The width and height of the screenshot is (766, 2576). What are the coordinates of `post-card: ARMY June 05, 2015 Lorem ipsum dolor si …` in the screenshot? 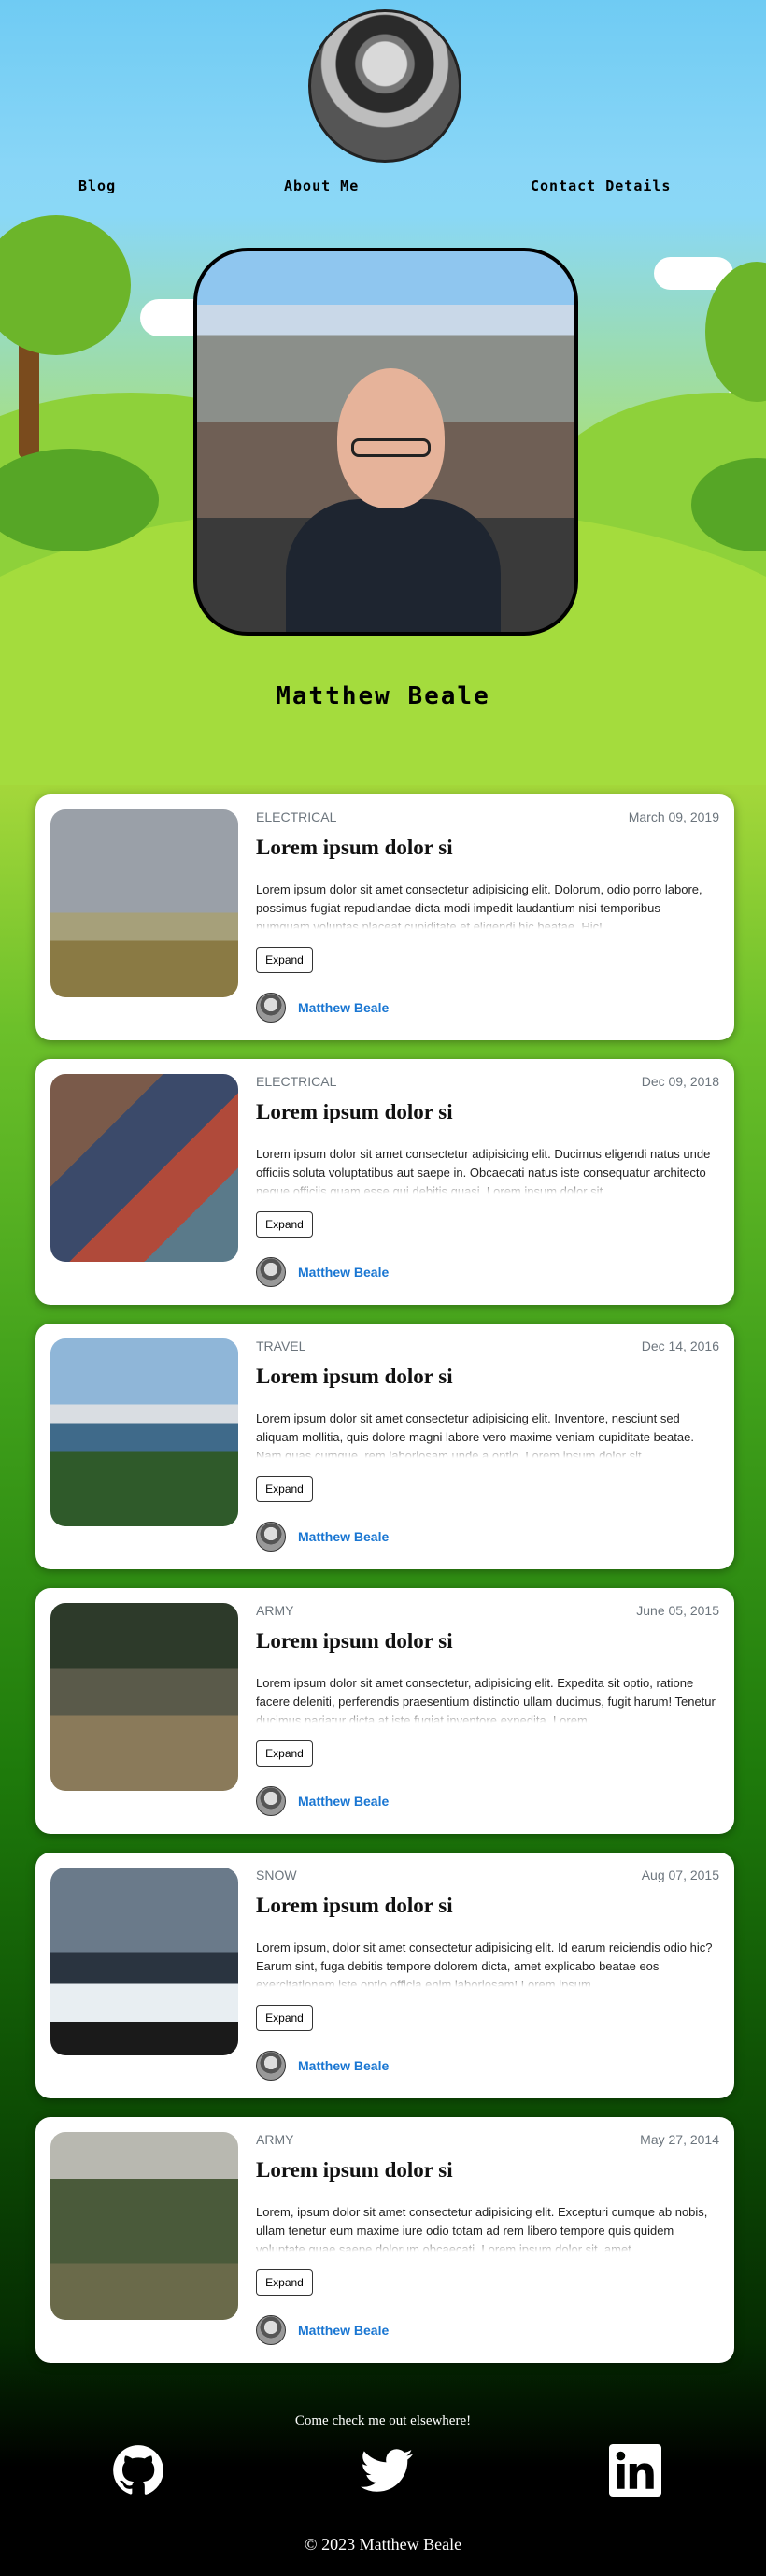 It's located at (385, 1711).